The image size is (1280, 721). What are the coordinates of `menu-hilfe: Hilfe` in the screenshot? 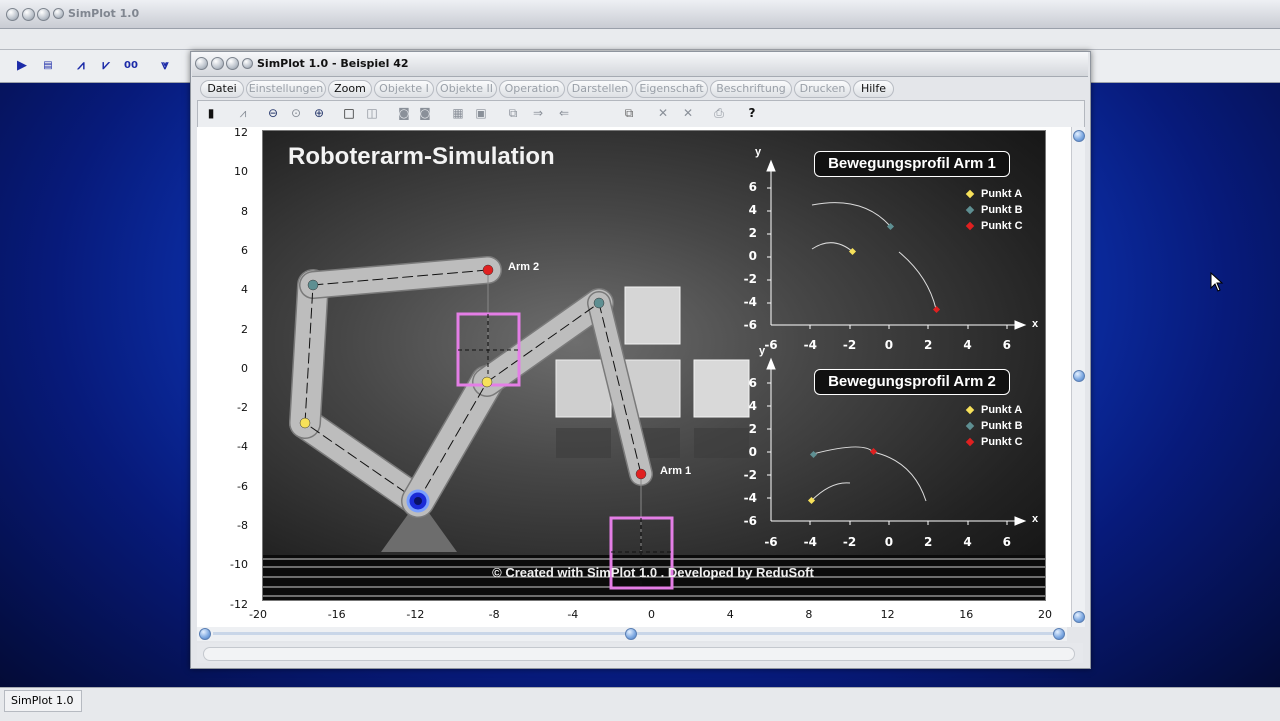 It's located at (873, 89).